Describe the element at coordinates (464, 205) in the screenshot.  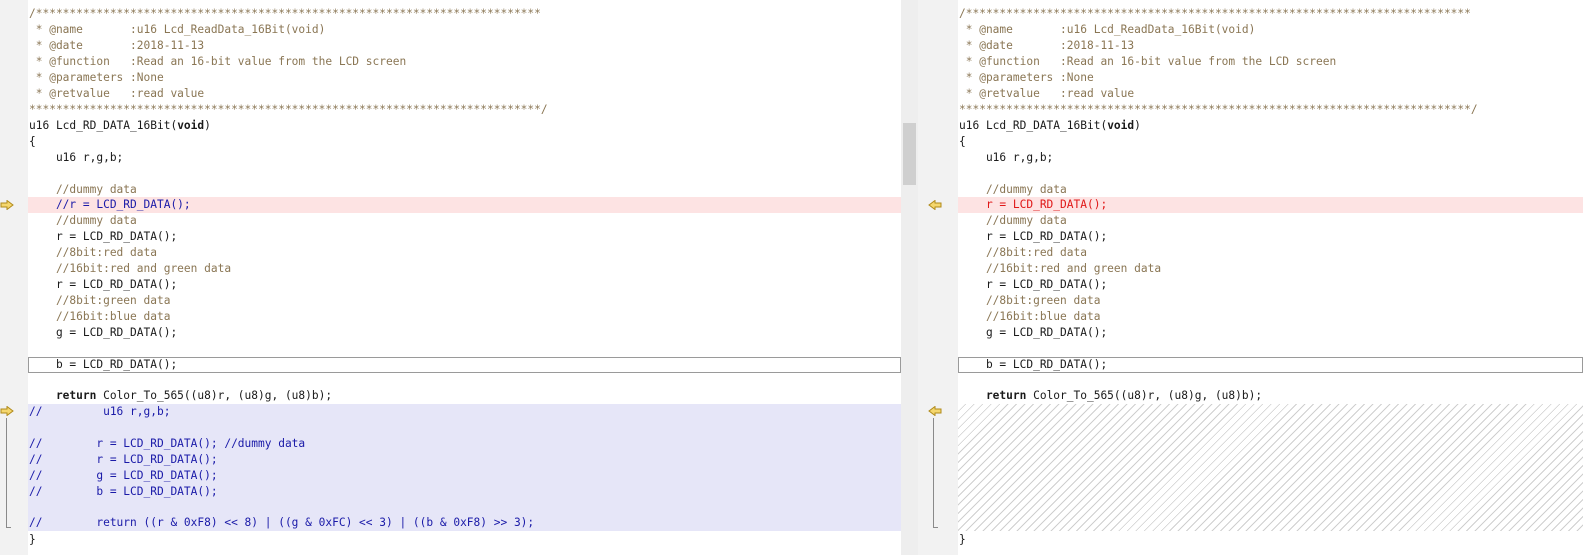
I see `changed-line: //r = LCD_RD_DATA();` at that location.